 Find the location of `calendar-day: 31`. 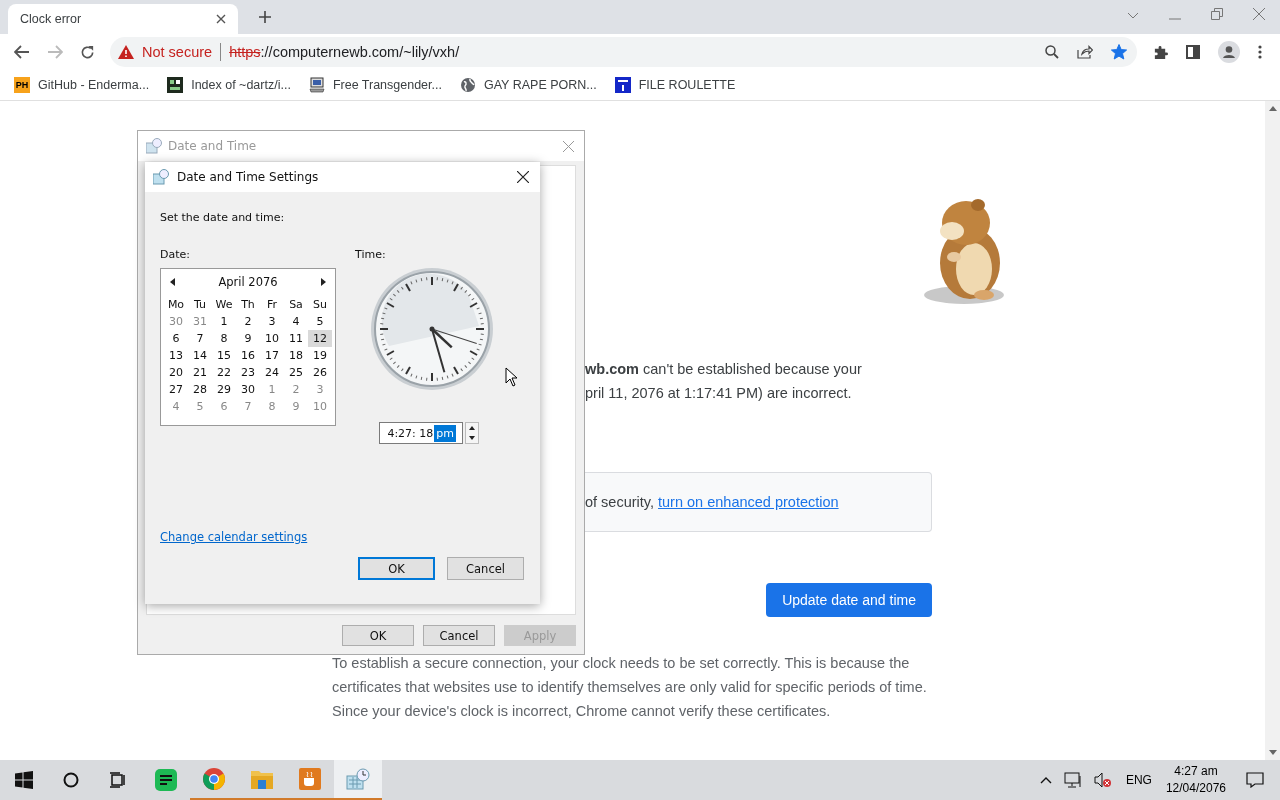

calendar-day: 31 is located at coordinates (200, 321).